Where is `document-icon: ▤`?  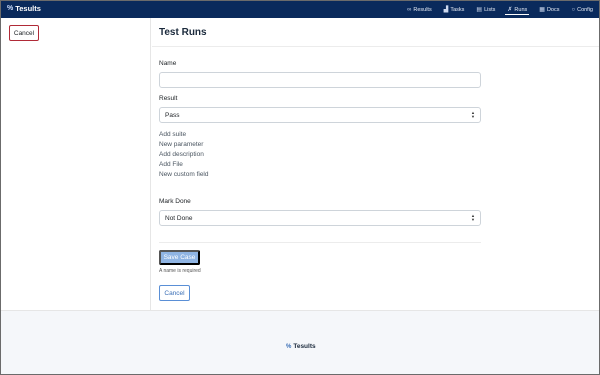
document-icon: ▤ is located at coordinates (479, 9).